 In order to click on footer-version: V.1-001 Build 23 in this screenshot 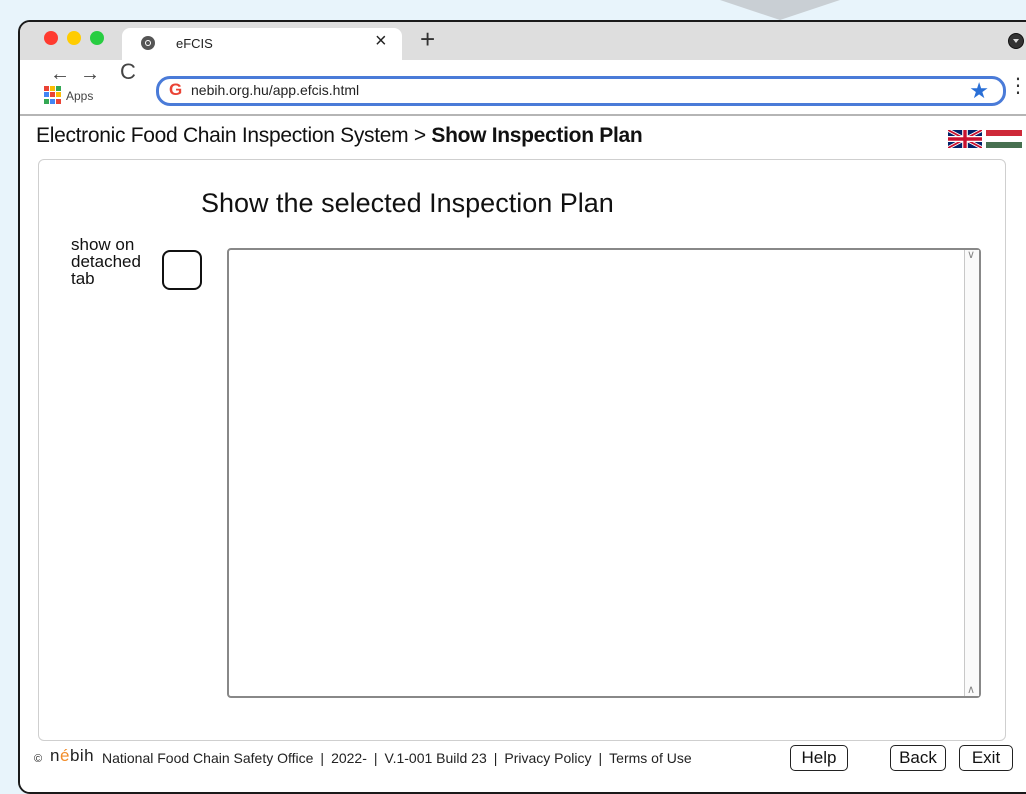, I will do `click(435, 758)`.